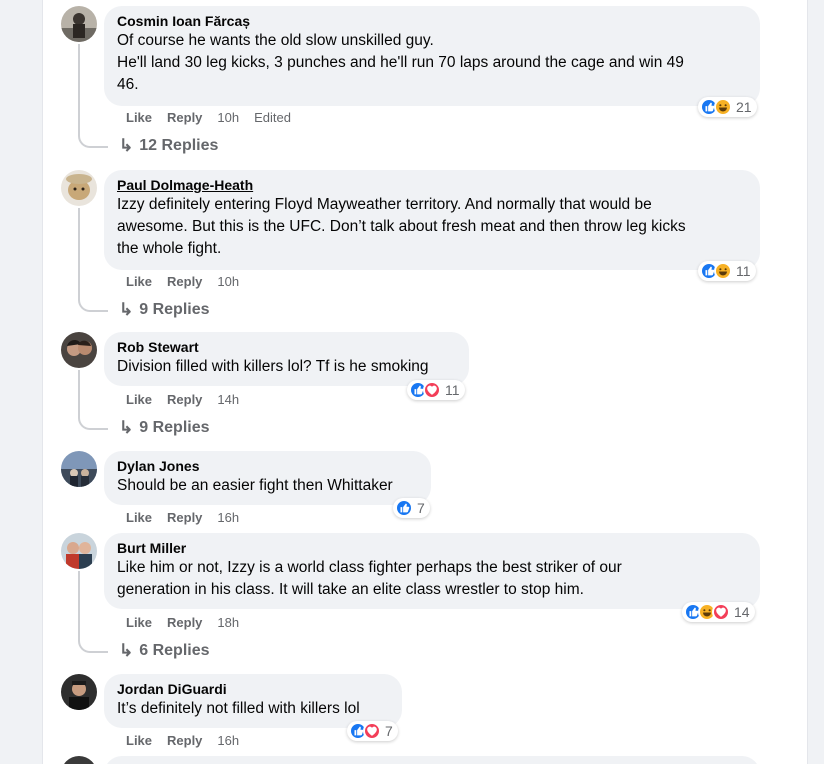  I want to click on replies-label: 12 Replies, so click(179, 145).